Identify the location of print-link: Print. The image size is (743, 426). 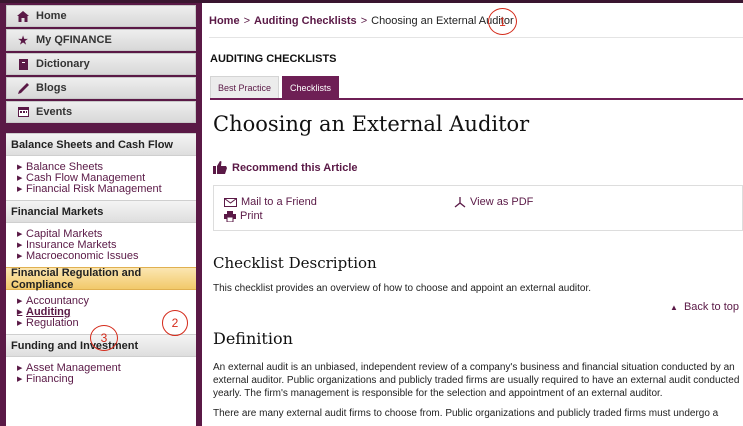
(243, 216).